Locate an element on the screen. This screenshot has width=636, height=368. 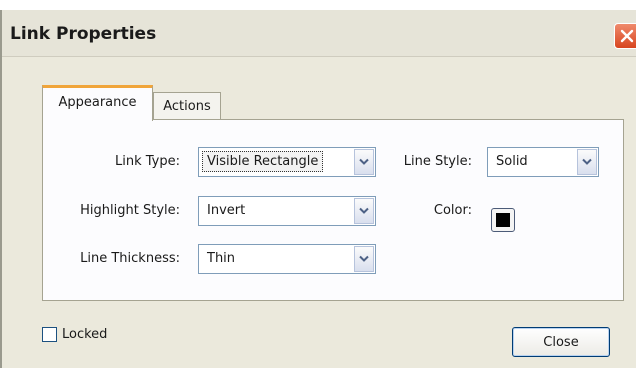
color-picker-button is located at coordinates (503, 220).